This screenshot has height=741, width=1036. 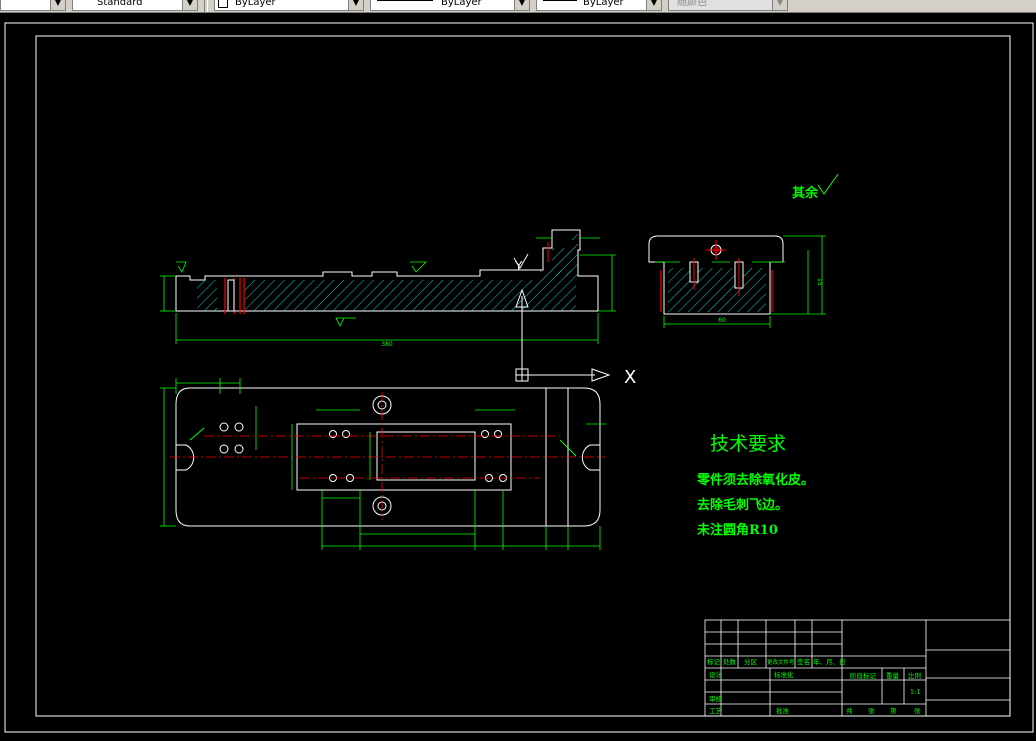 I want to click on tb-stage-mark: 阶段标记, so click(x=863, y=675).